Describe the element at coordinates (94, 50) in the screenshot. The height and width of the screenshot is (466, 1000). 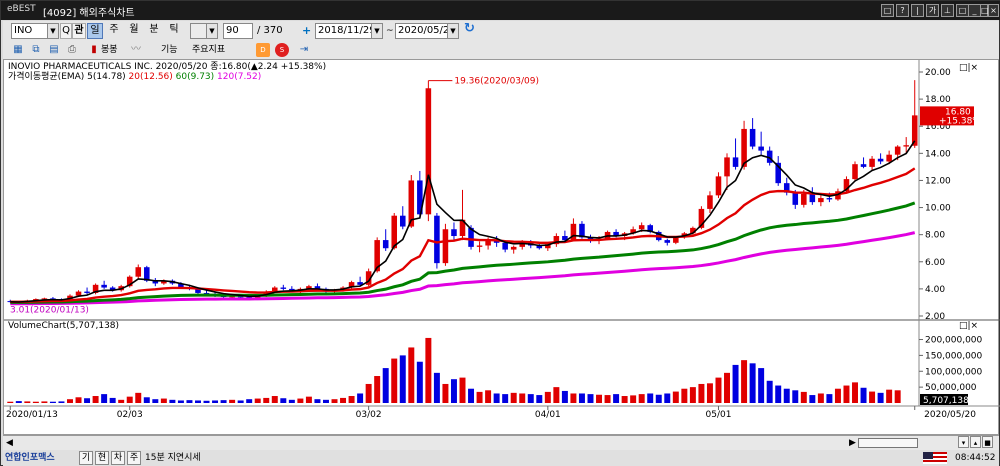
I see `candle-icon: ▮` at that location.